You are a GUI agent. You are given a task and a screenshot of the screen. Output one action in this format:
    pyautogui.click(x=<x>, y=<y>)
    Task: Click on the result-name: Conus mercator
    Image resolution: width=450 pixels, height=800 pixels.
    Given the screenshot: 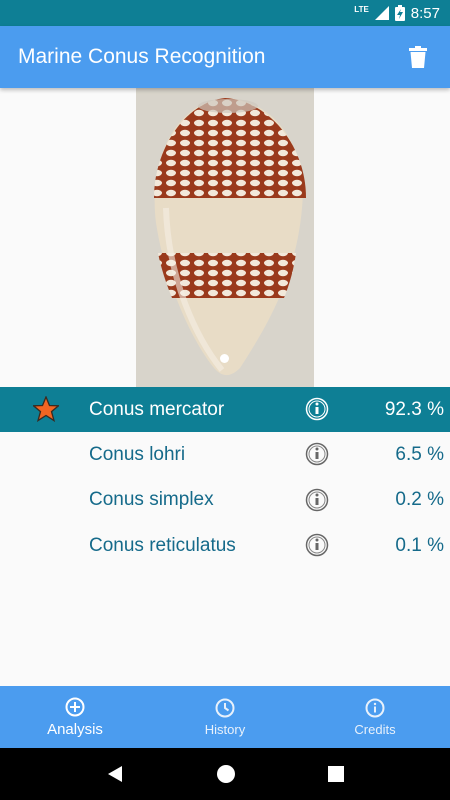 What is the action you would take?
    pyautogui.click(x=157, y=409)
    